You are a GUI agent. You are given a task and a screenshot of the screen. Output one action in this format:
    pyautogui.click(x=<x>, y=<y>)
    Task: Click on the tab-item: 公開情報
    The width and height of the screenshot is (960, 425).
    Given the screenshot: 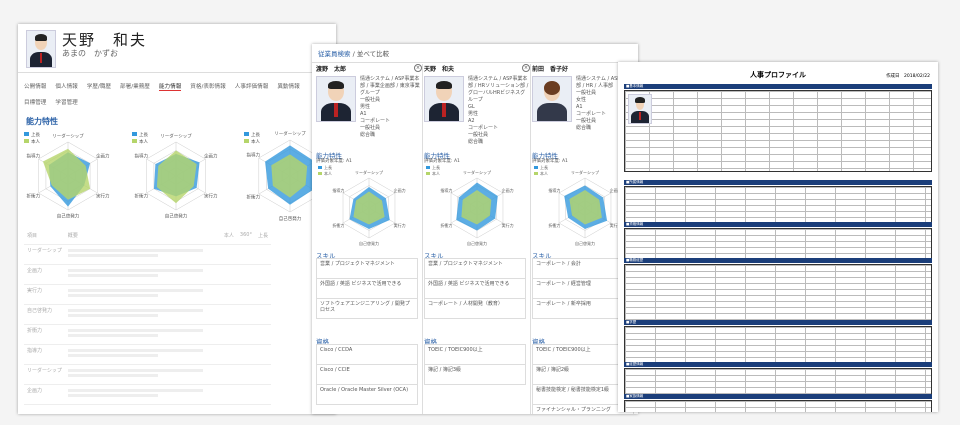 What is the action you would take?
    pyautogui.click(x=35, y=86)
    